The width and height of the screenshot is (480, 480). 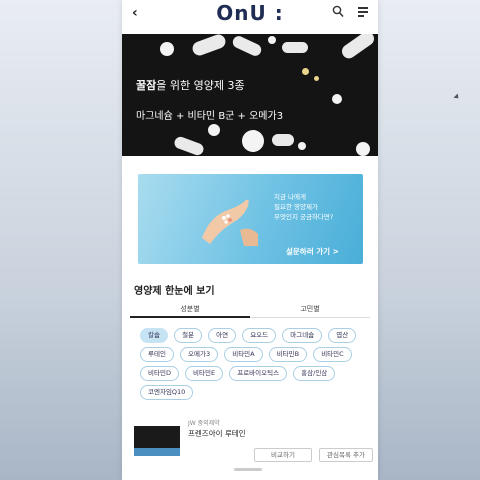 I want to click on product-card: JW 중외제약 프렌즈아이 루테인 비교하기 관심목록 추가, so click(x=253, y=440).